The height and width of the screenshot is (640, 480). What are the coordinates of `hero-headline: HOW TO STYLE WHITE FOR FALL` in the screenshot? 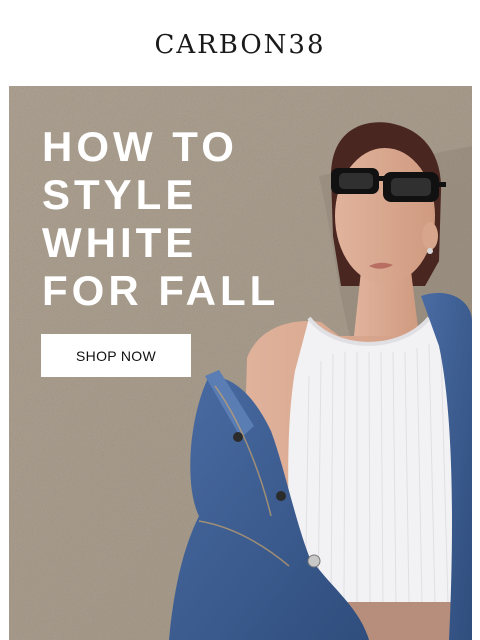 It's located at (160, 219).